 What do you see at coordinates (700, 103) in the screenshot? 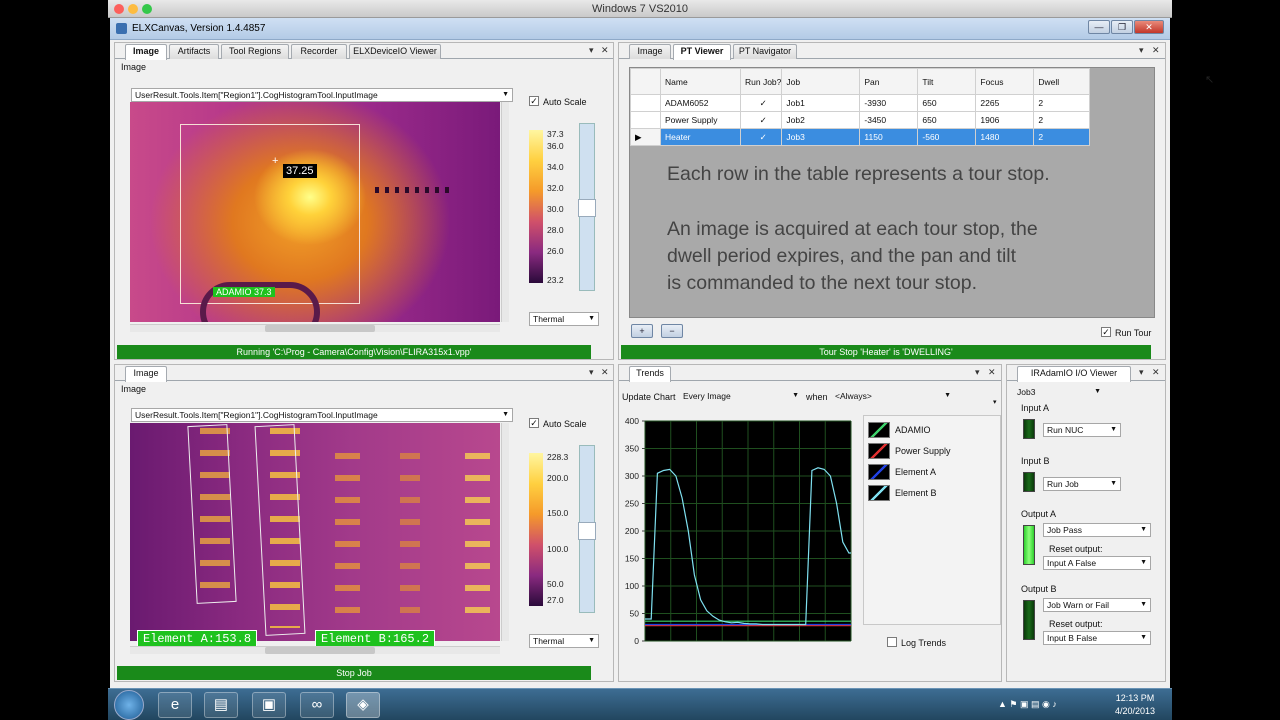
I see `cell-name: ADAM6052` at bounding box center [700, 103].